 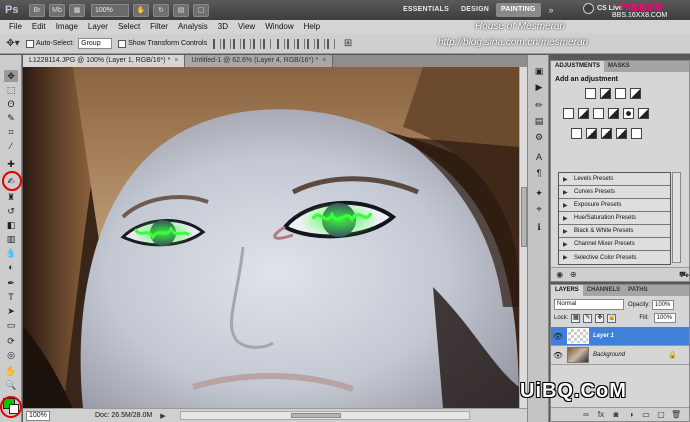 What do you see at coordinates (589, 304) in the screenshot?
I see `blend-mode-select: Normal` at bounding box center [589, 304].